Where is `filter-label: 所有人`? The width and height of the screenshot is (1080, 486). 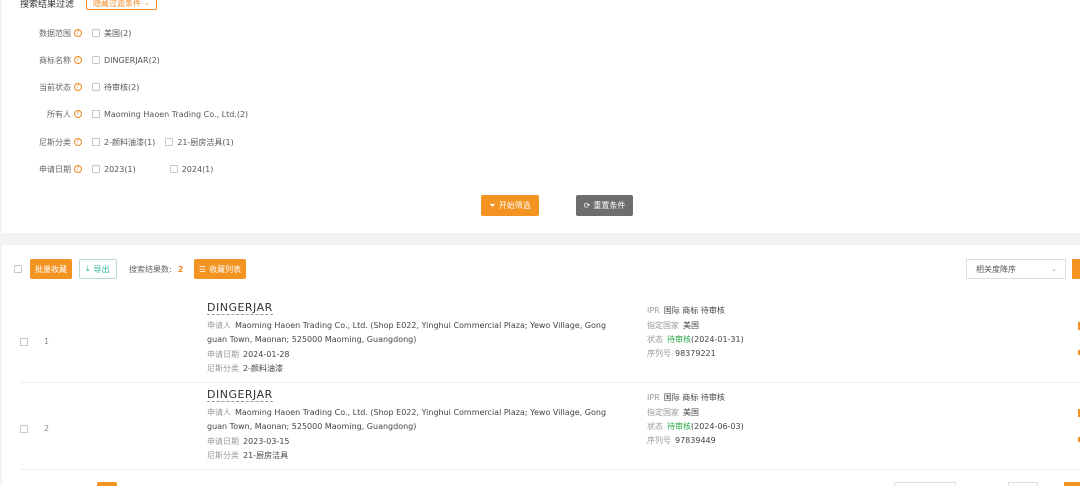
filter-label: 所有人 is located at coordinates (59, 114).